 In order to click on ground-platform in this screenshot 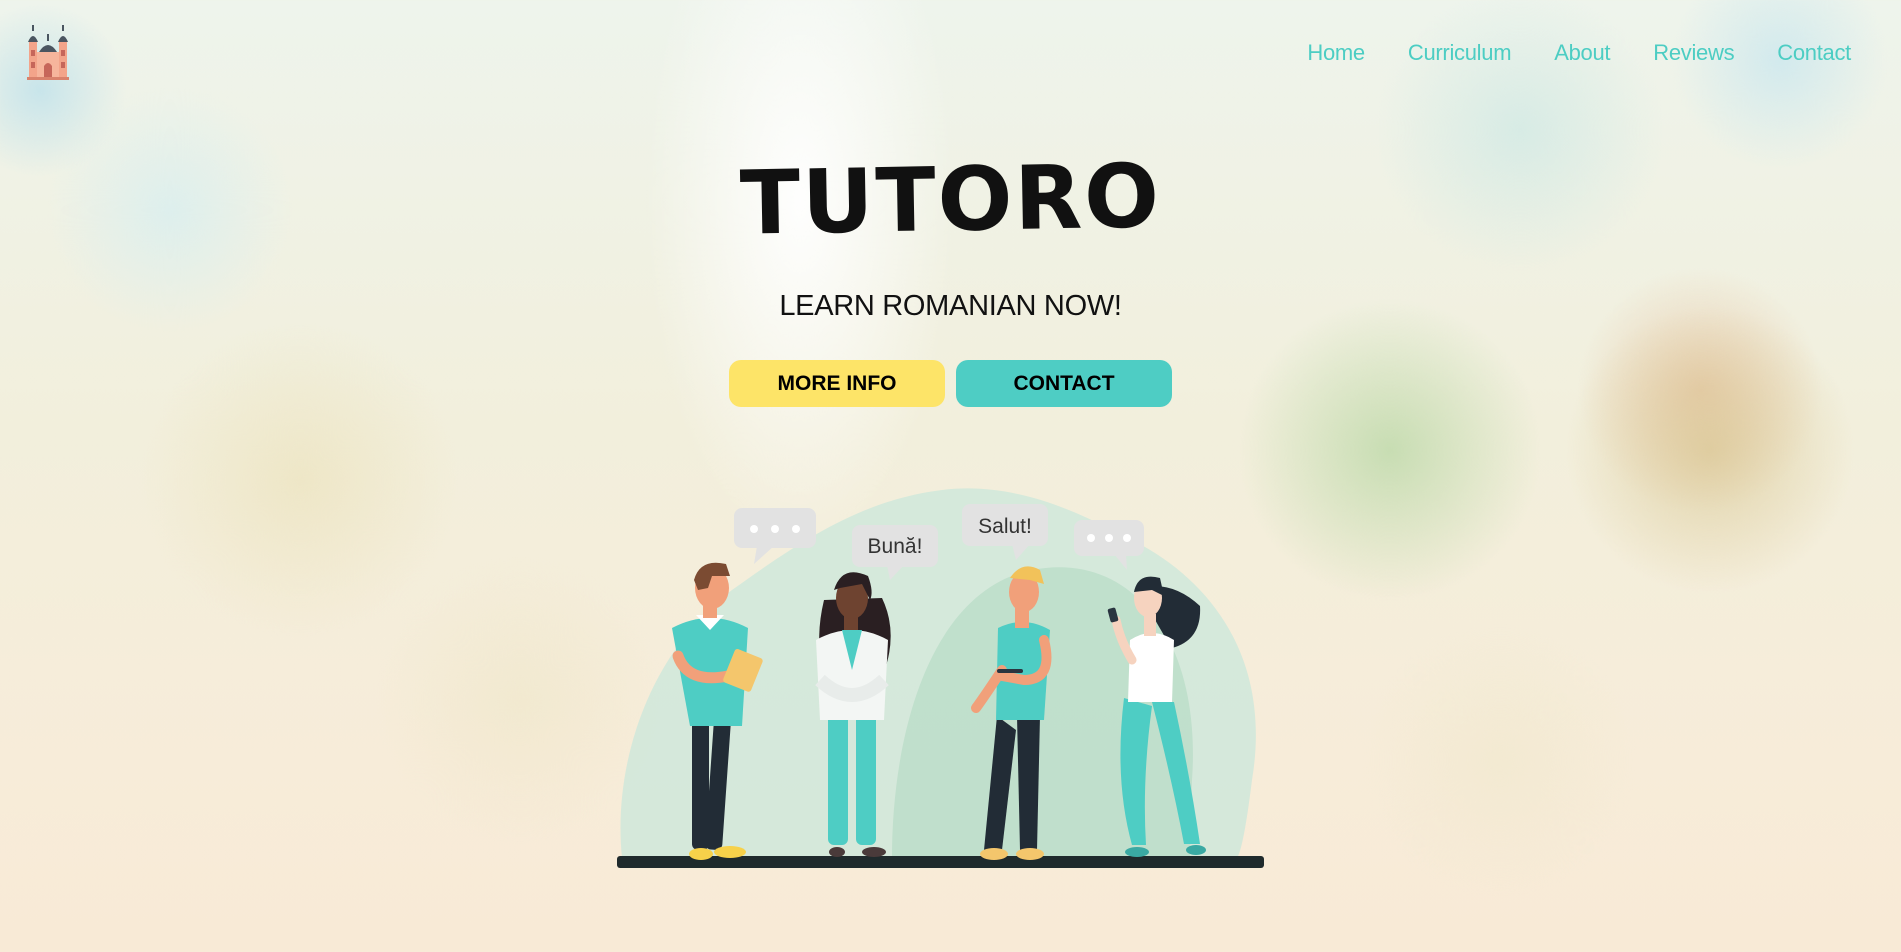, I will do `click(940, 862)`.